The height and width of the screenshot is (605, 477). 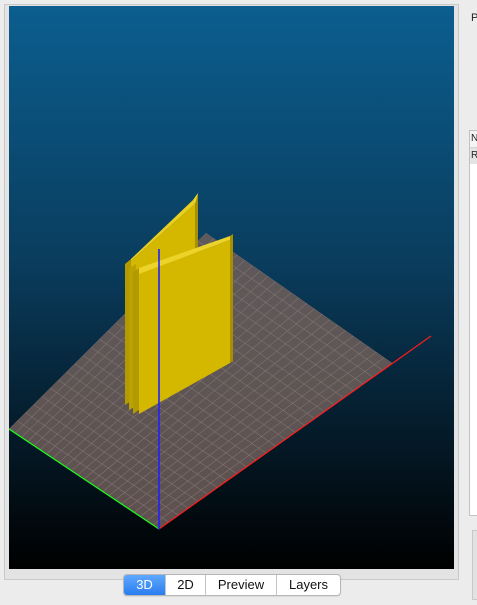 I want to click on side-panel-bottom-box, so click(x=474, y=565).